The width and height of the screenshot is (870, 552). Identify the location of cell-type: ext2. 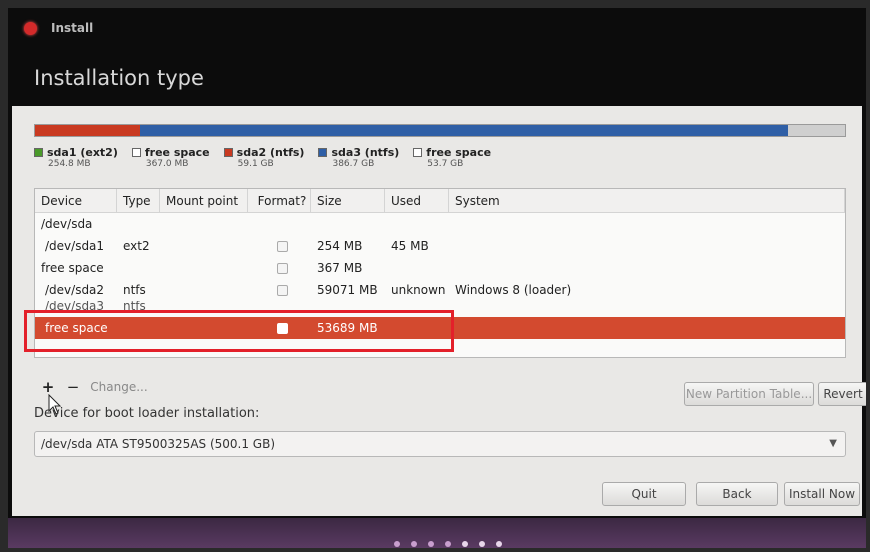
(136, 246).